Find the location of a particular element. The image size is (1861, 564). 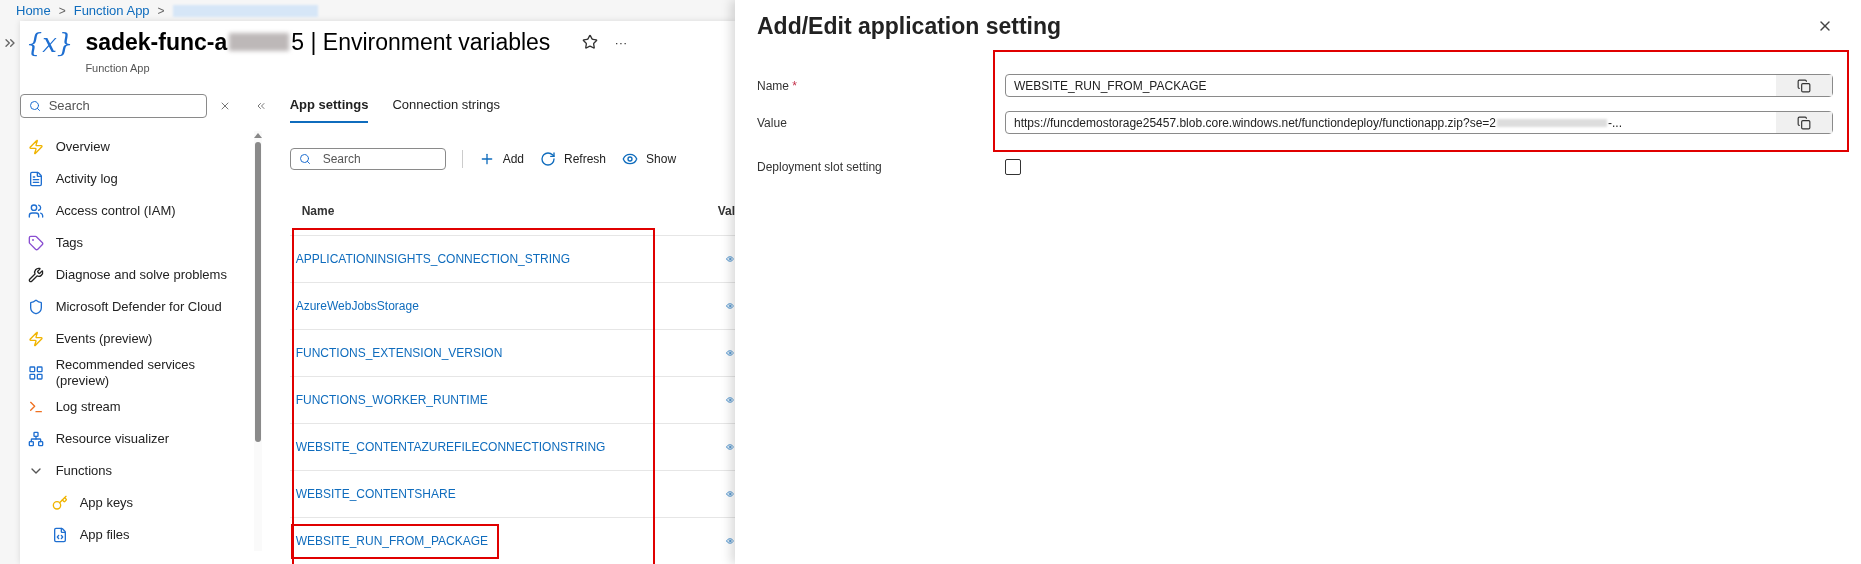

tag-icon is located at coordinates (35, 243).